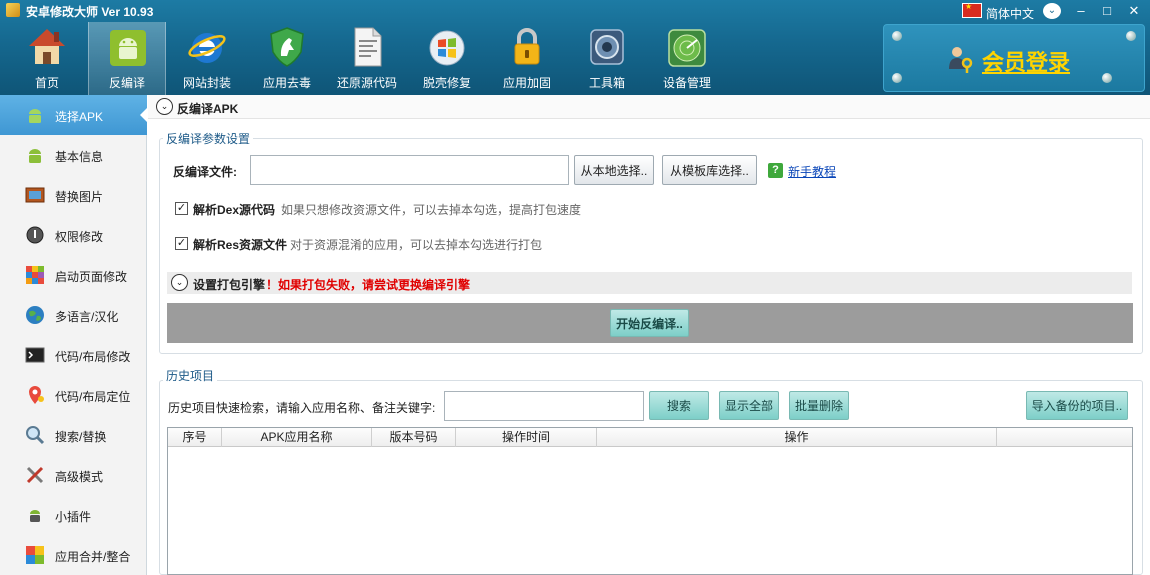 The width and height of the screenshot is (1150, 575). I want to click on home-icon, so click(47, 46).